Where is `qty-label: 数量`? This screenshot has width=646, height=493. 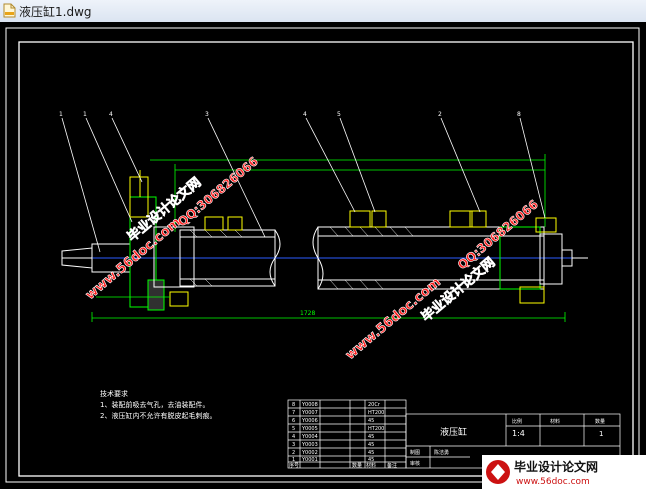
qty-label: 数量 is located at coordinates (600, 421).